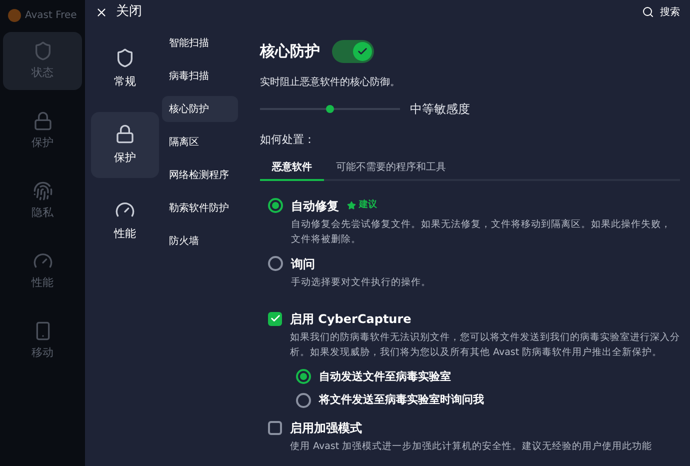 This screenshot has width=690, height=466. Describe the element at coordinates (200, 109) in the screenshot. I see `subnav-item: 核心防护` at that location.